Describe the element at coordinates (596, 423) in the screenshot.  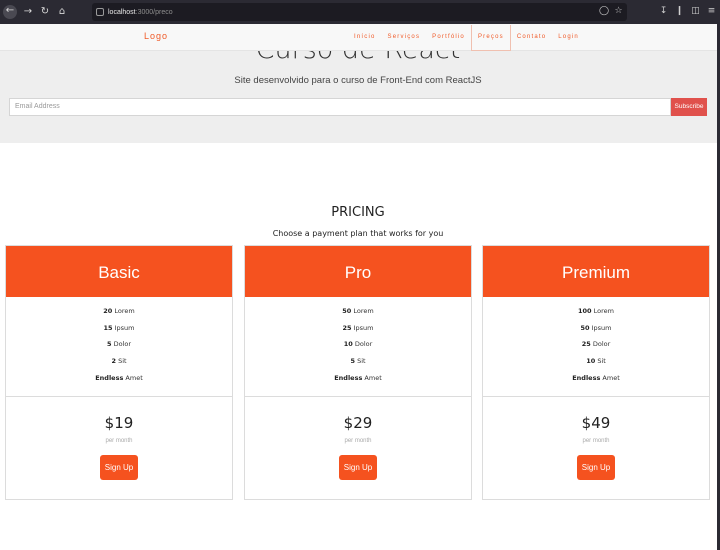
I see `plan-price: $49` at that location.